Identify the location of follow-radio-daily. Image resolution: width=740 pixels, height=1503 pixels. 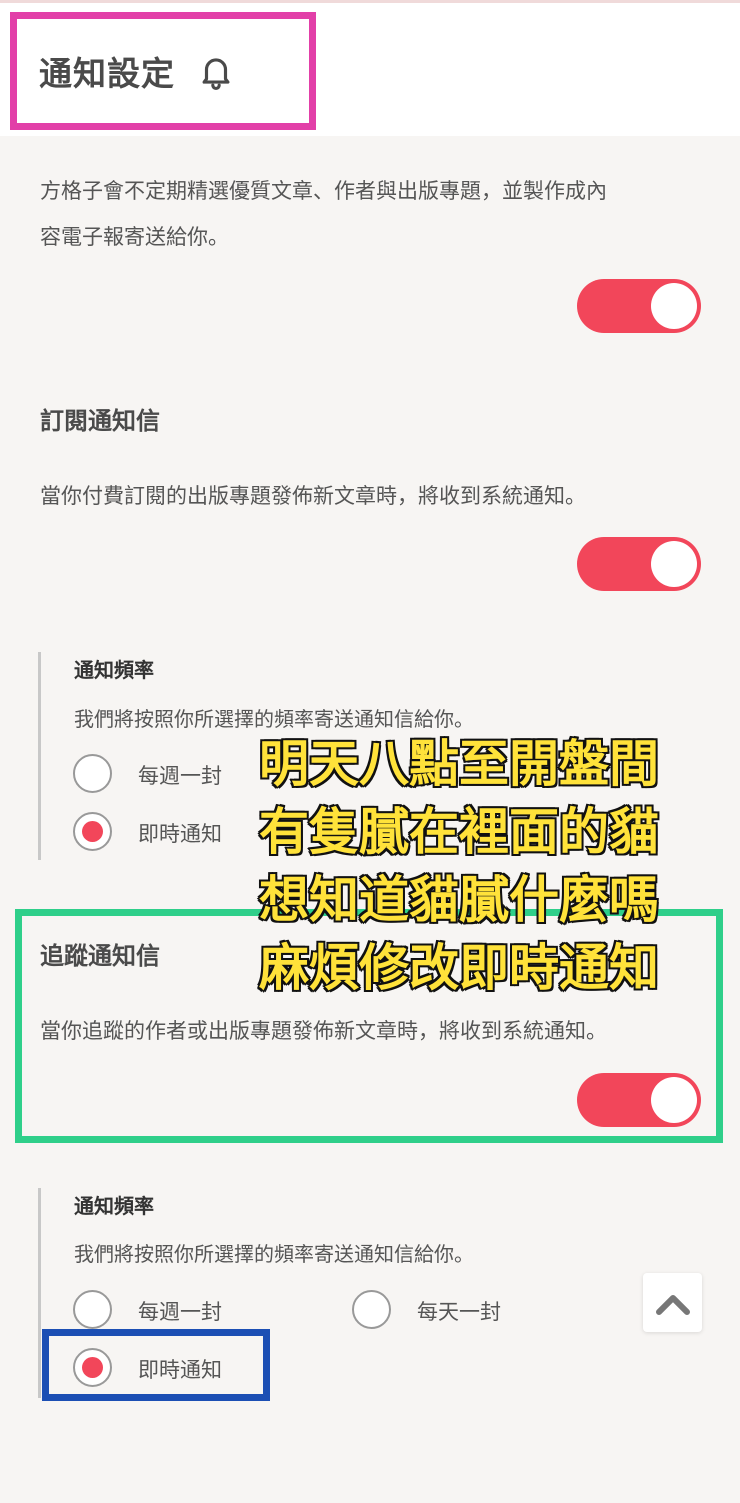
(371, 1309).